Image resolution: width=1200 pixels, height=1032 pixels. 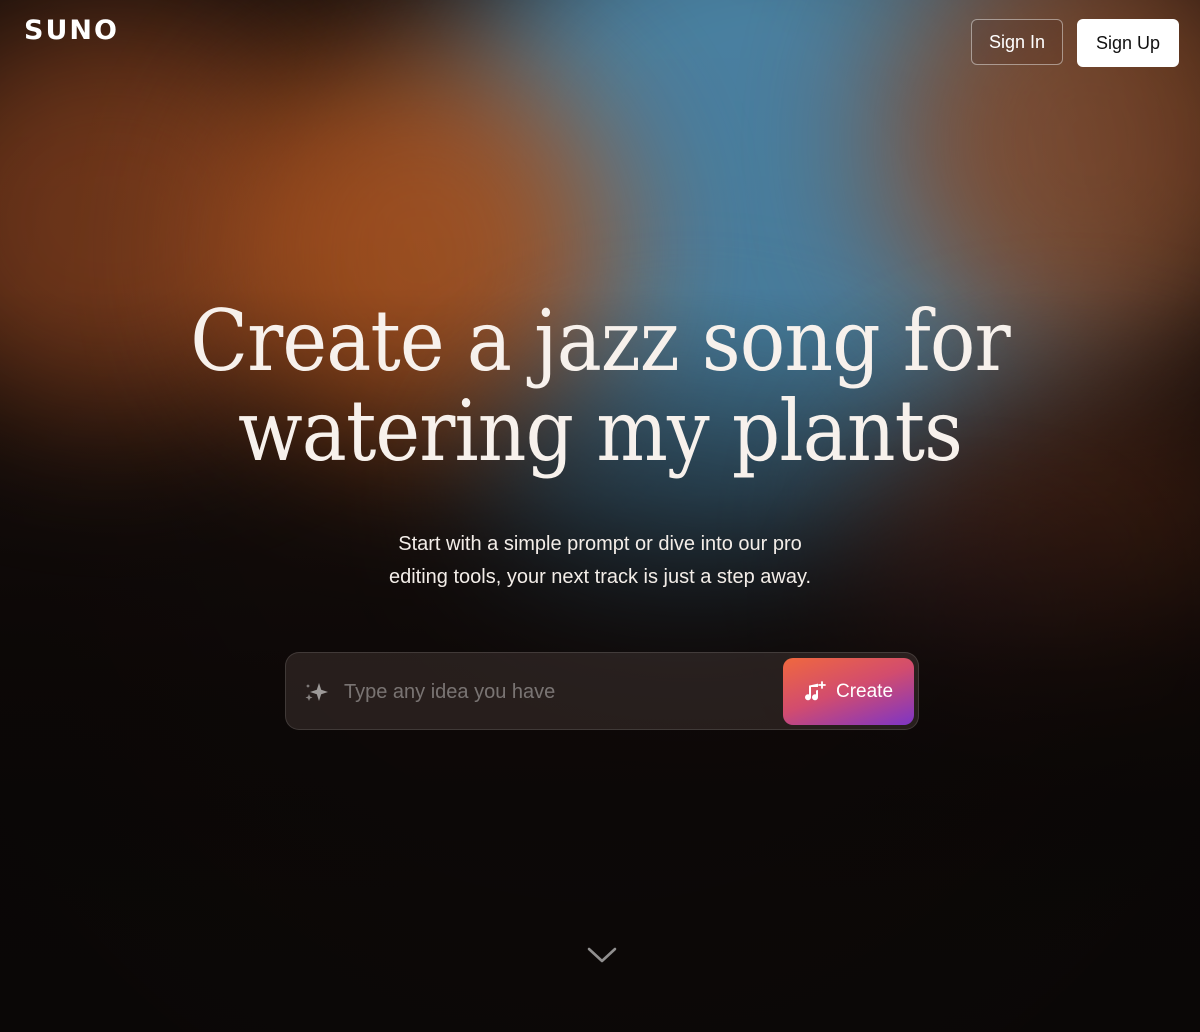 I want to click on create-button-label: Create, so click(x=864, y=691).